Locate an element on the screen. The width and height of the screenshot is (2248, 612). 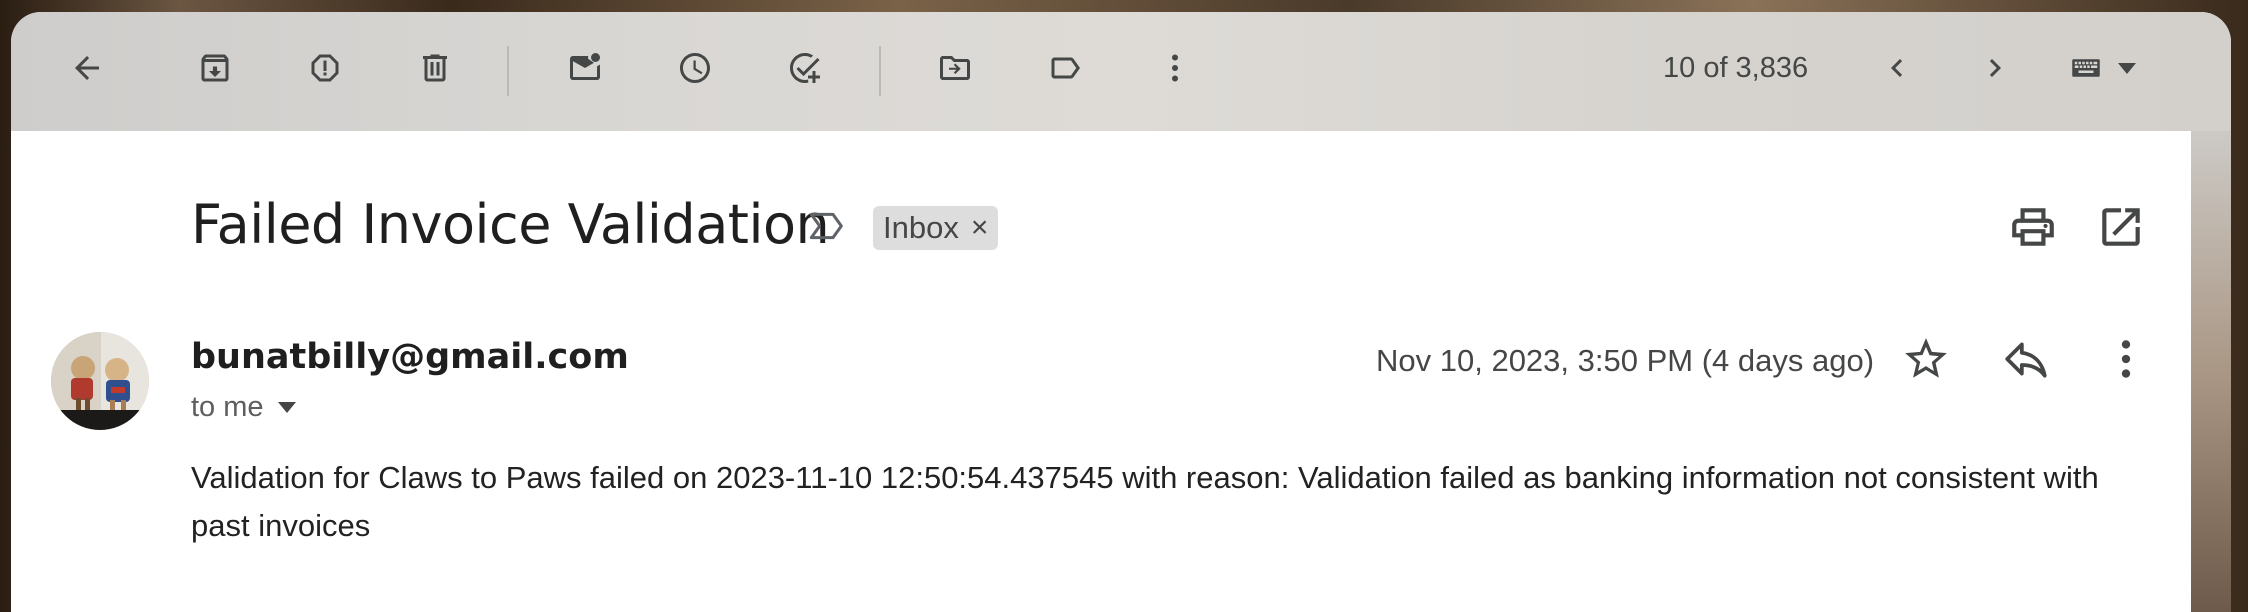
input-tools-button is located at coordinates (2100, 68).